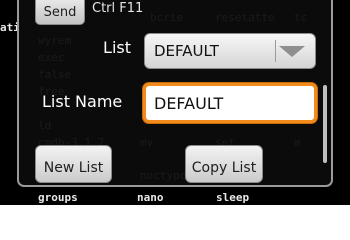 This screenshot has width=350, height=240. Describe the element at coordinates (292, 51) in the screenshot. I see `chevron-down-icon` at that location.